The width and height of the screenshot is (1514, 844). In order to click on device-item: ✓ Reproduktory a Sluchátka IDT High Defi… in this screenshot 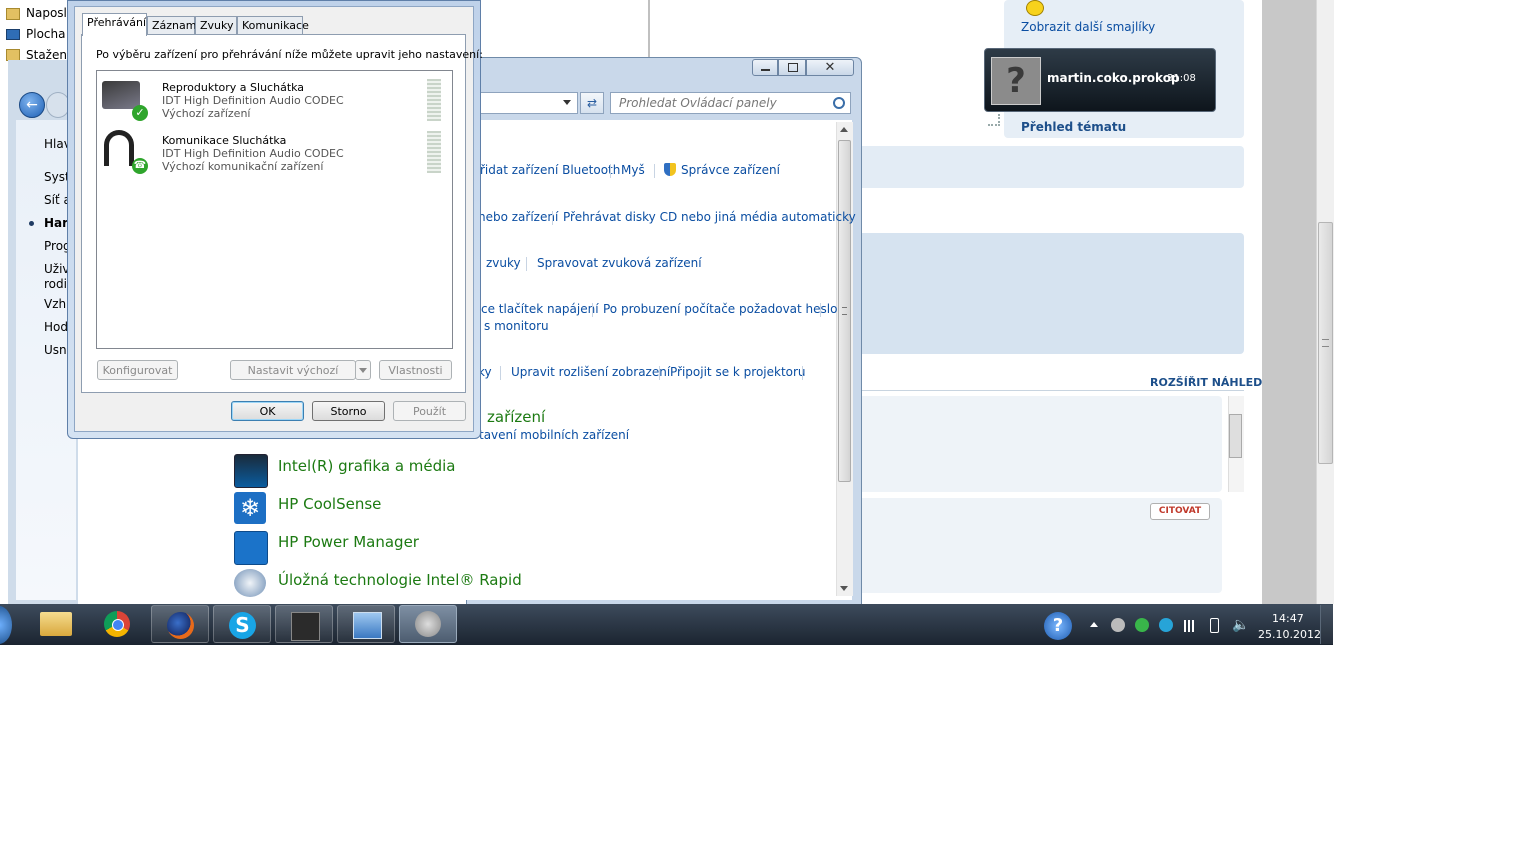, I will do `click(268, 100)`.